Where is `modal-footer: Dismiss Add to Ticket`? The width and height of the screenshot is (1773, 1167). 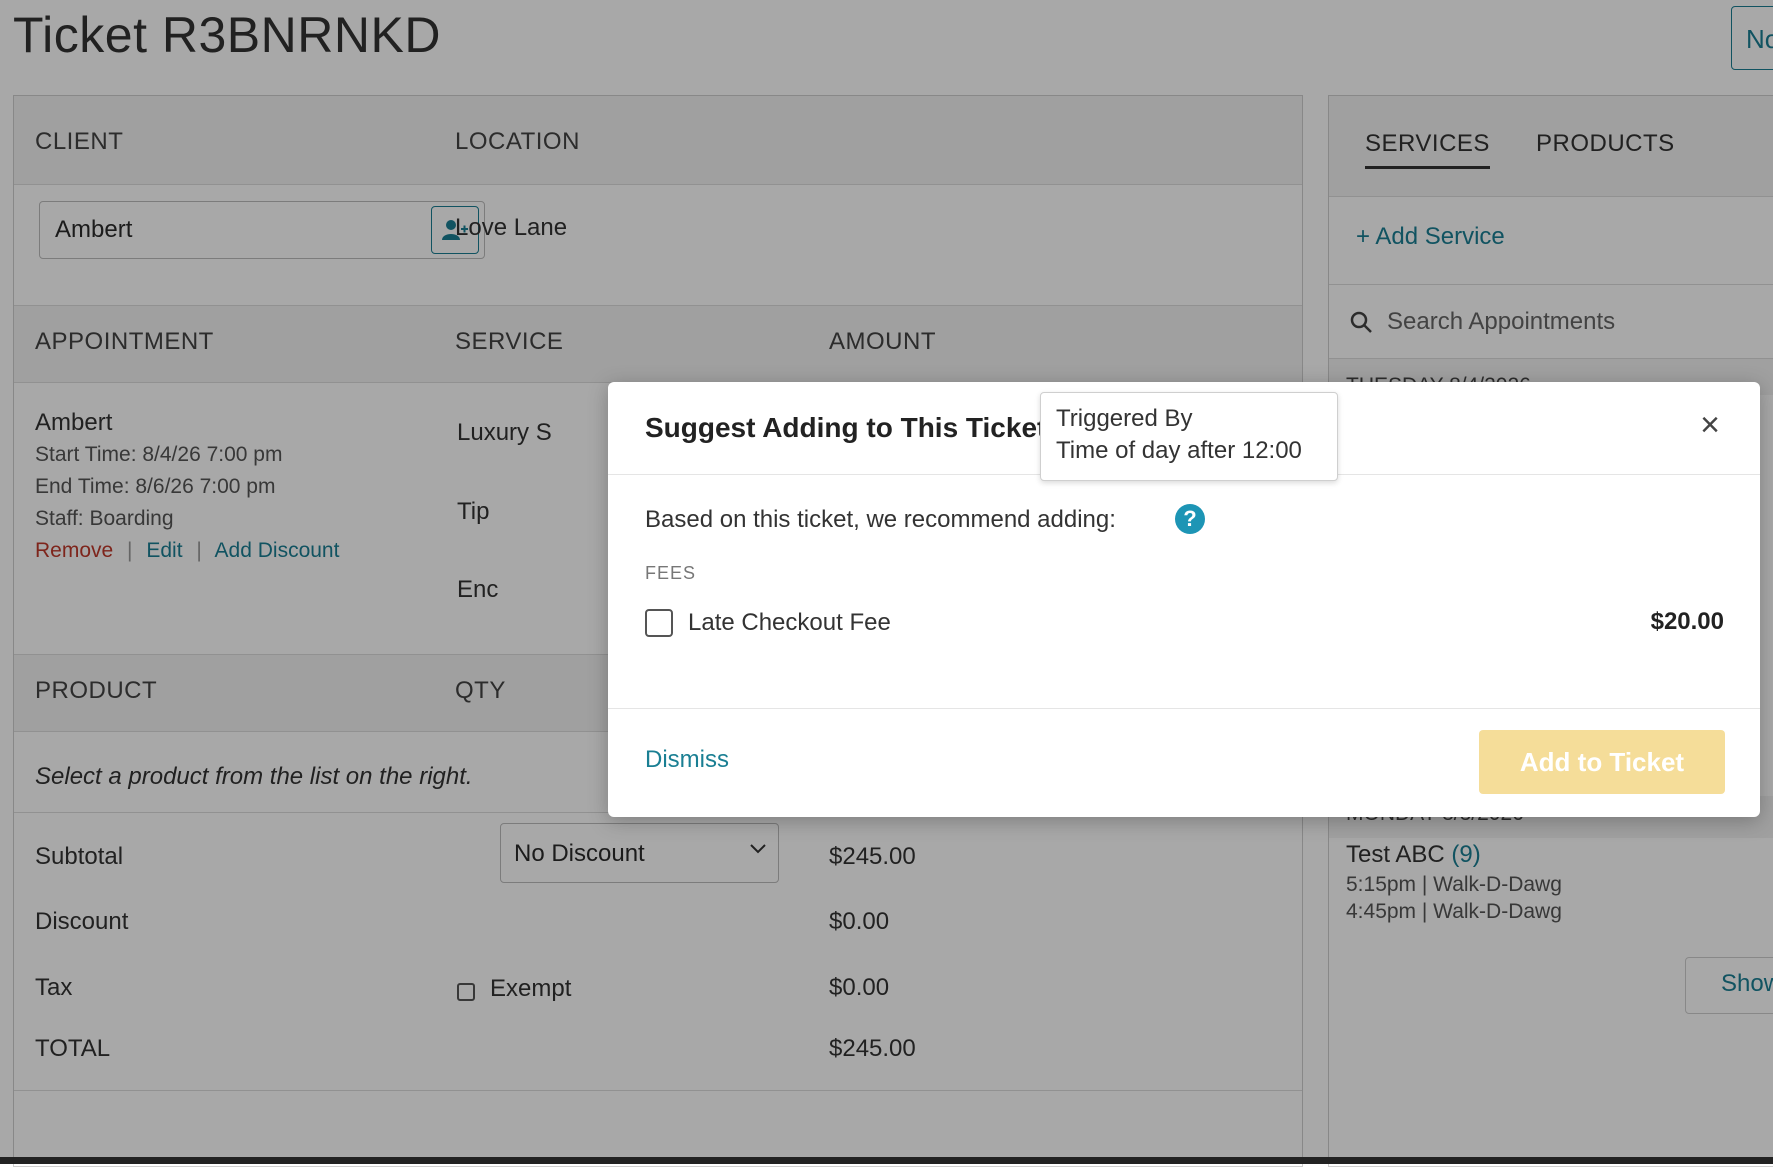 modal-footer: Dismiss Add to Ticket is located at coordinates (1184, 763).